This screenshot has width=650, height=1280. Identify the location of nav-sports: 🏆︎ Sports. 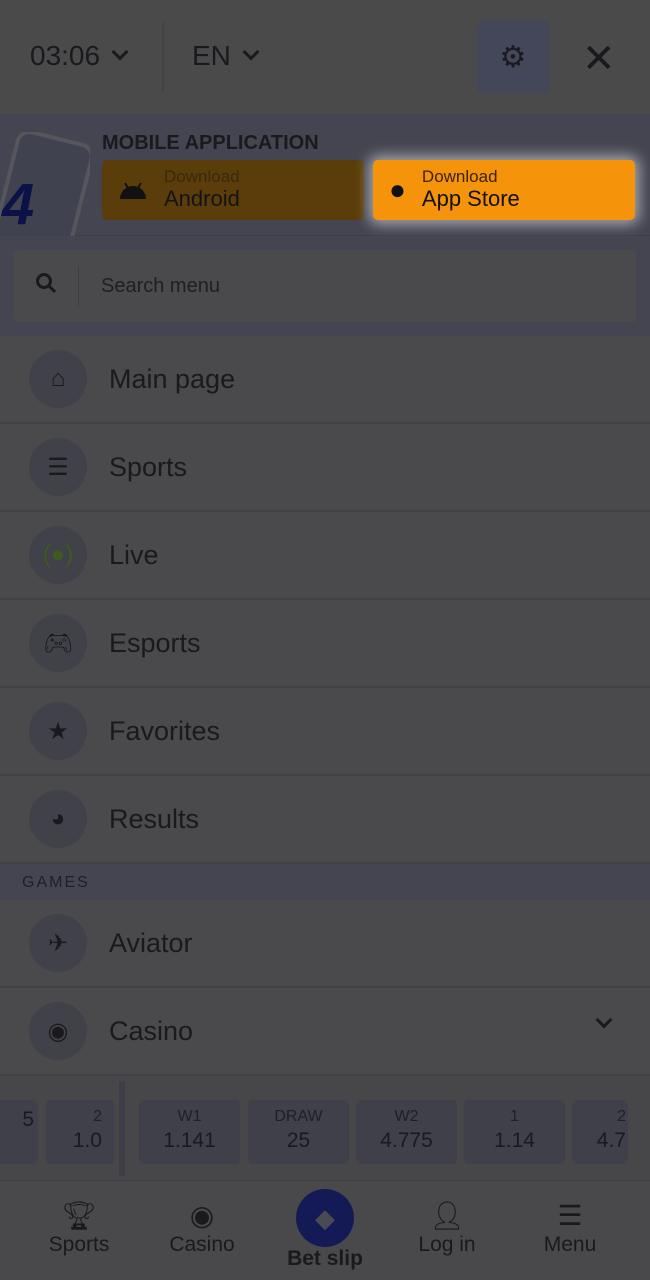
(79, 1228).